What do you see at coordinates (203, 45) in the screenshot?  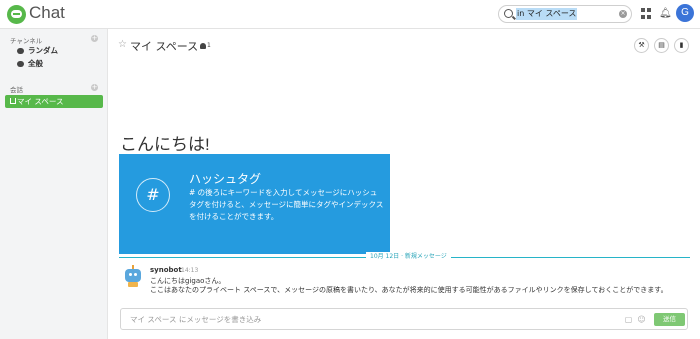 I see `person-icon` at bounding box center [203, 45].